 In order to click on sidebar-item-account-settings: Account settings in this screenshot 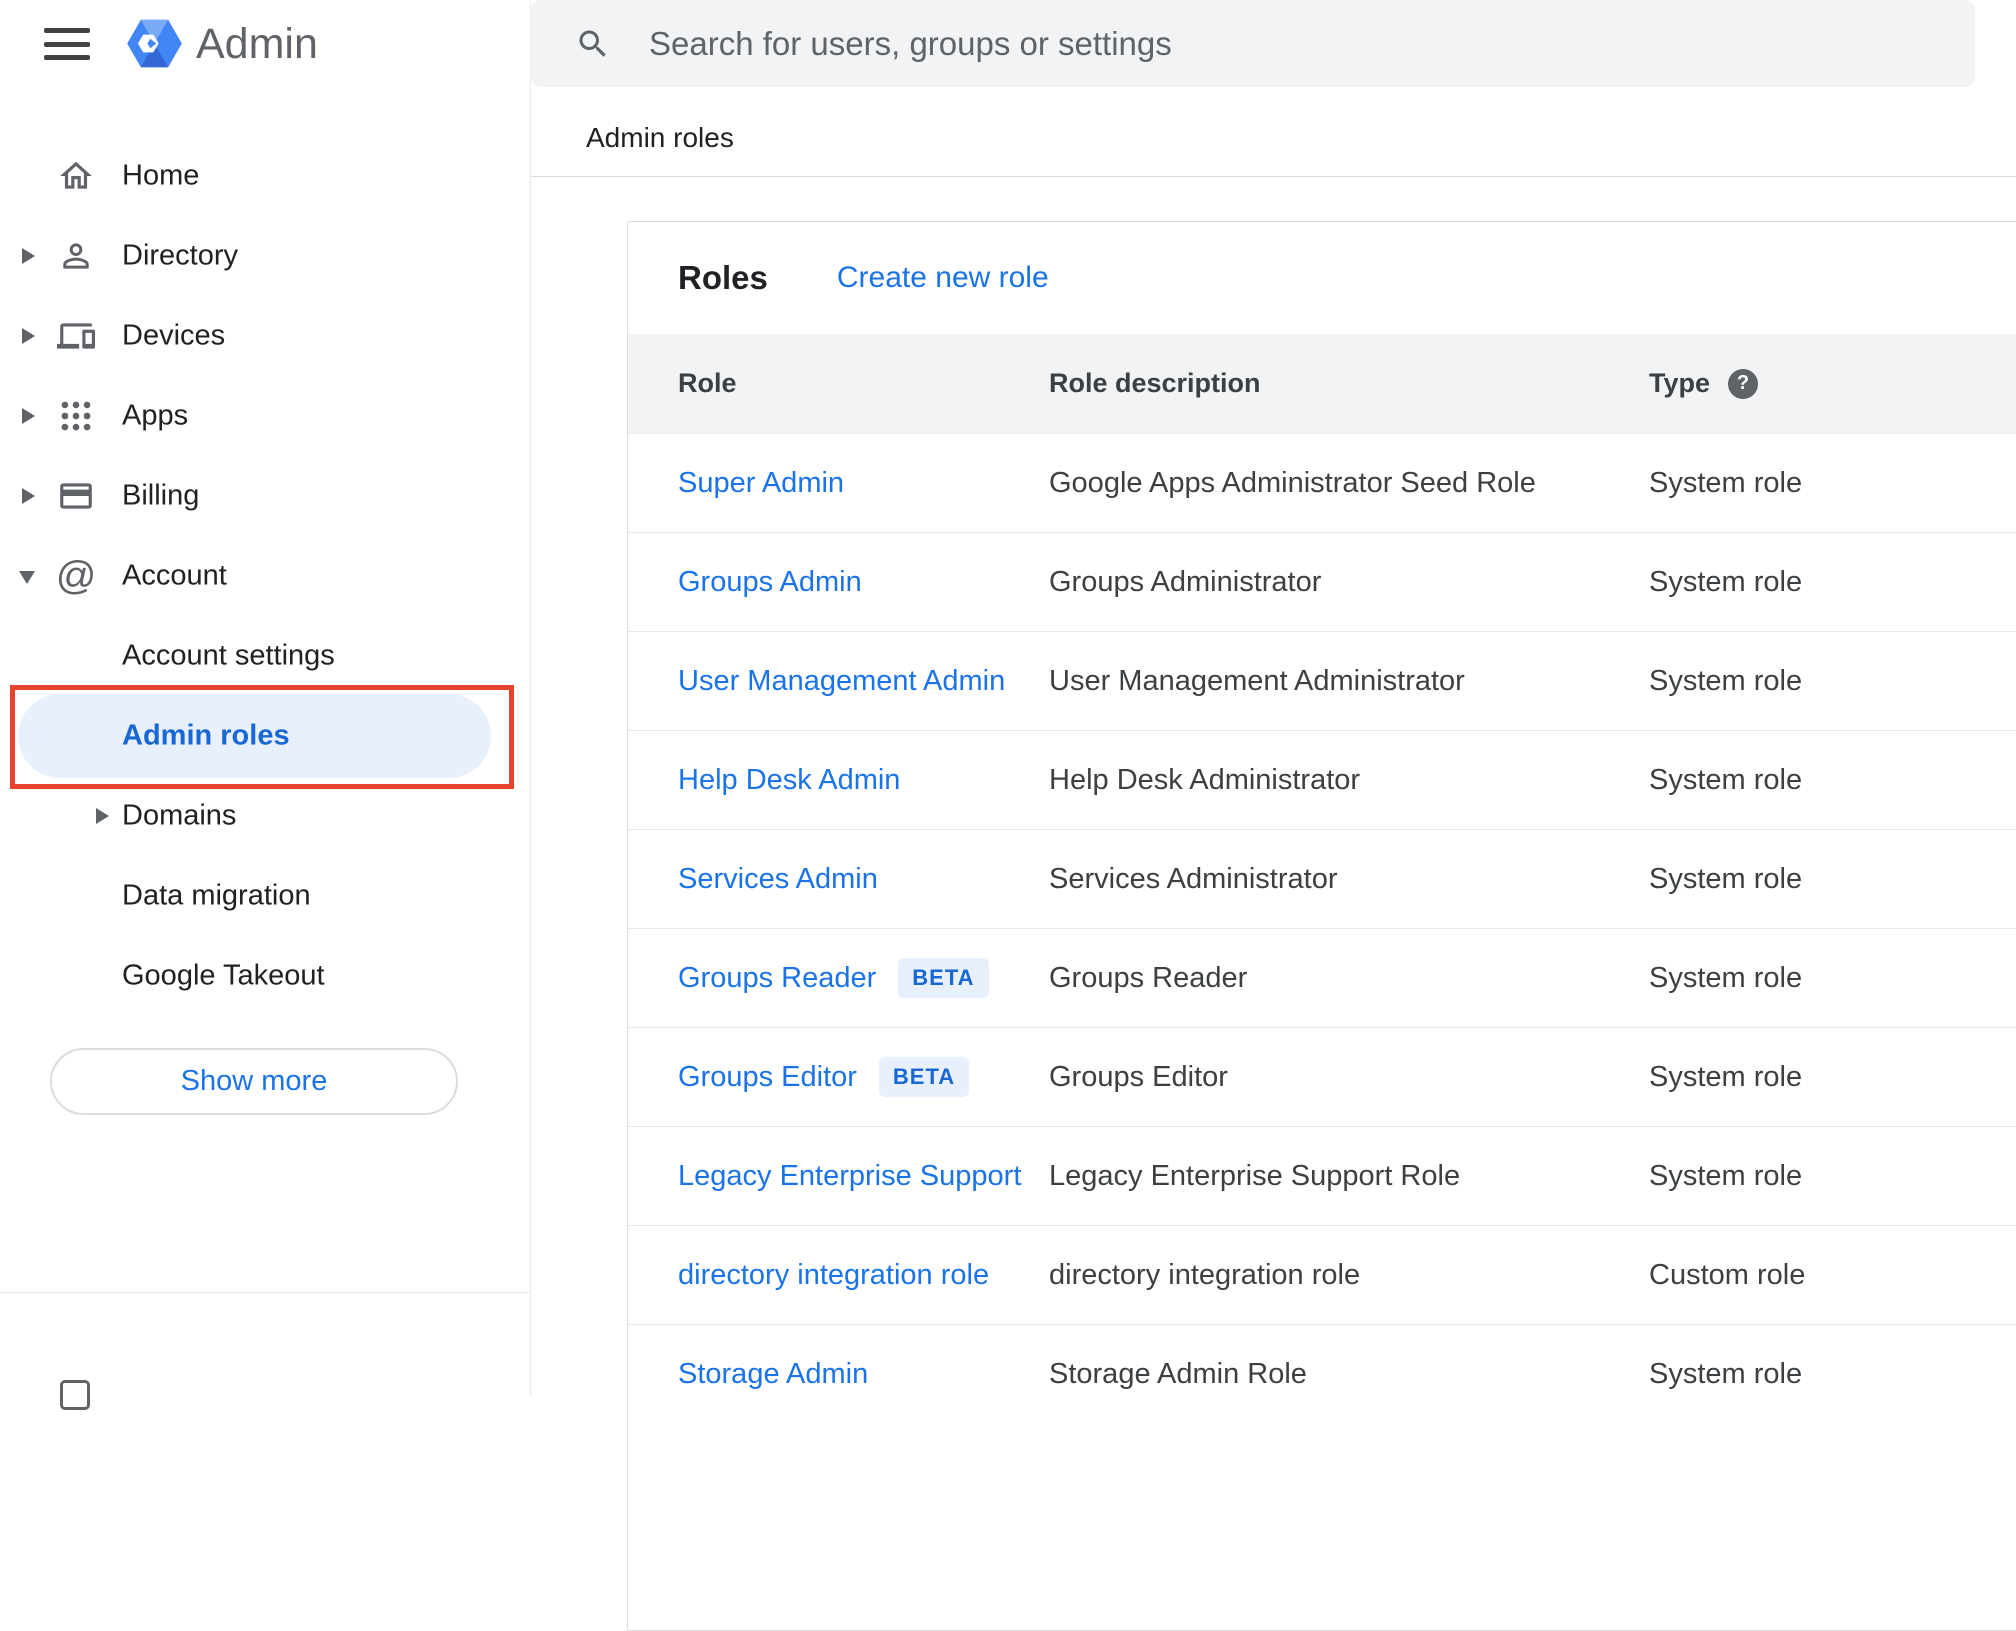, I will do `click(265, 656)`.